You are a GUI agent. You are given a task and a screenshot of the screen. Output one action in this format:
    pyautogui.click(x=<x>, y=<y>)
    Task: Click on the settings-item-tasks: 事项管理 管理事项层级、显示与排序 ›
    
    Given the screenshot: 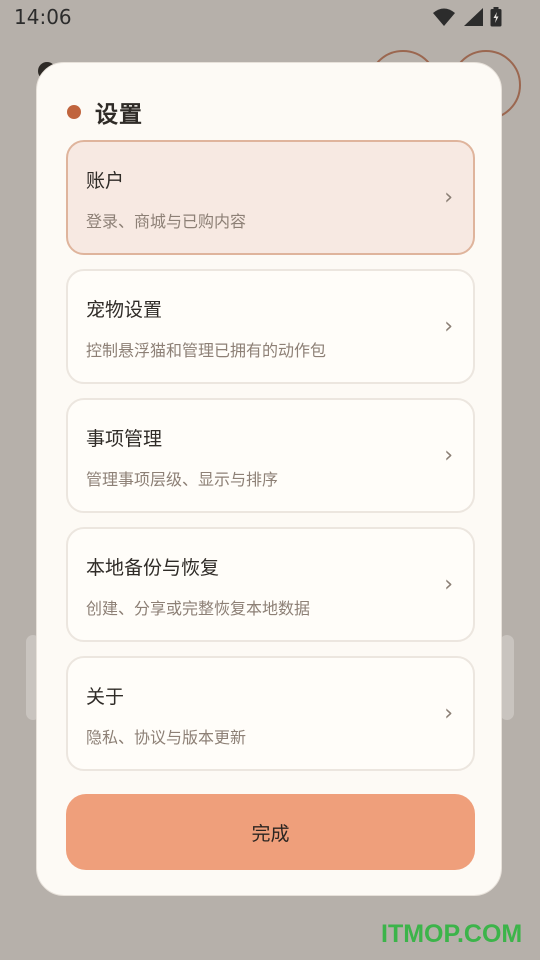 What is the action you would take?
    pyautogui.click(x=270, y=455)
    